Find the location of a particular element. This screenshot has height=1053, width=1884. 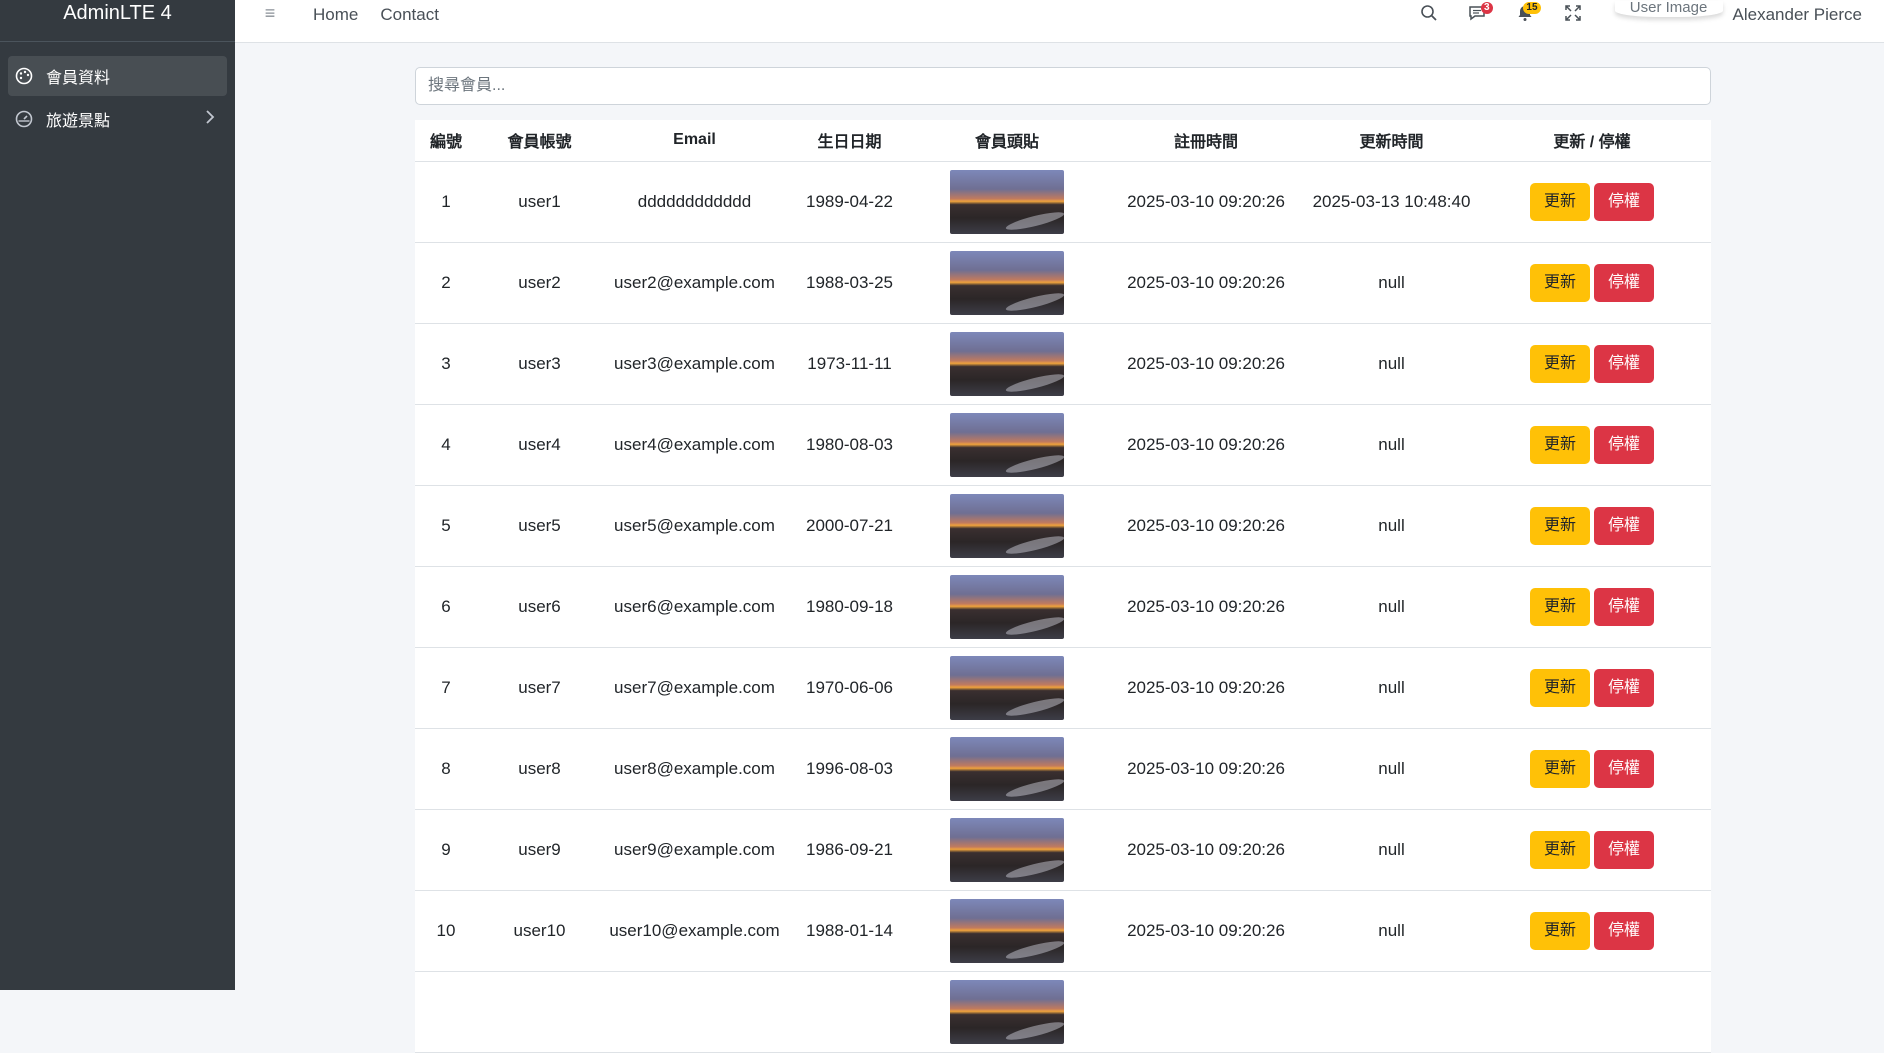

member-birthday: 1988-03-25 is located at coordinates (849, 282).